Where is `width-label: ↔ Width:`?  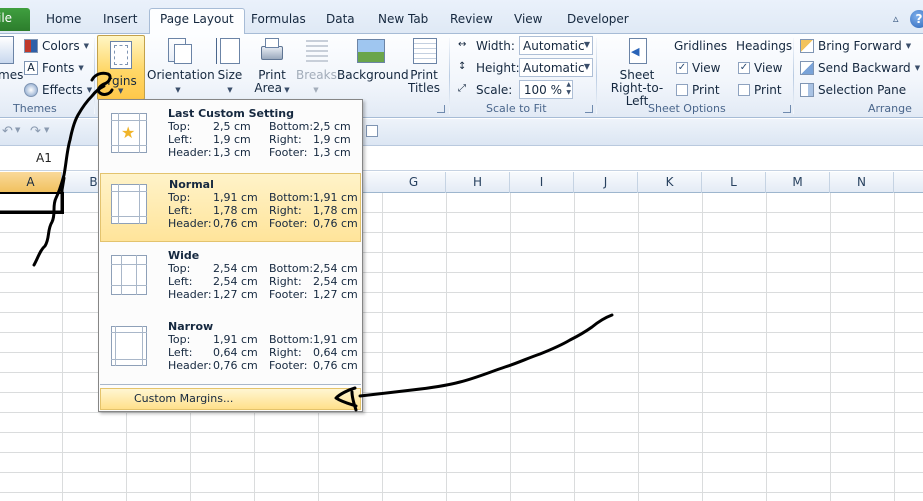
width-label: ↔ Width: is located at coordinates (486, 46).